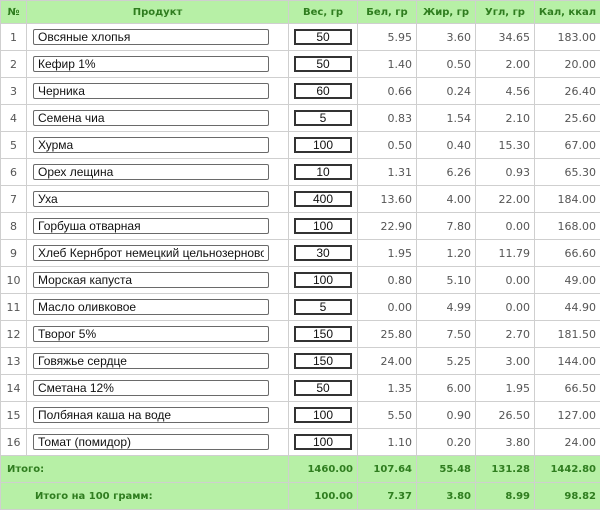 The height and width of the screenshot is (510, 600). I want to click on totals-label: Итого:, so click(145, 469).